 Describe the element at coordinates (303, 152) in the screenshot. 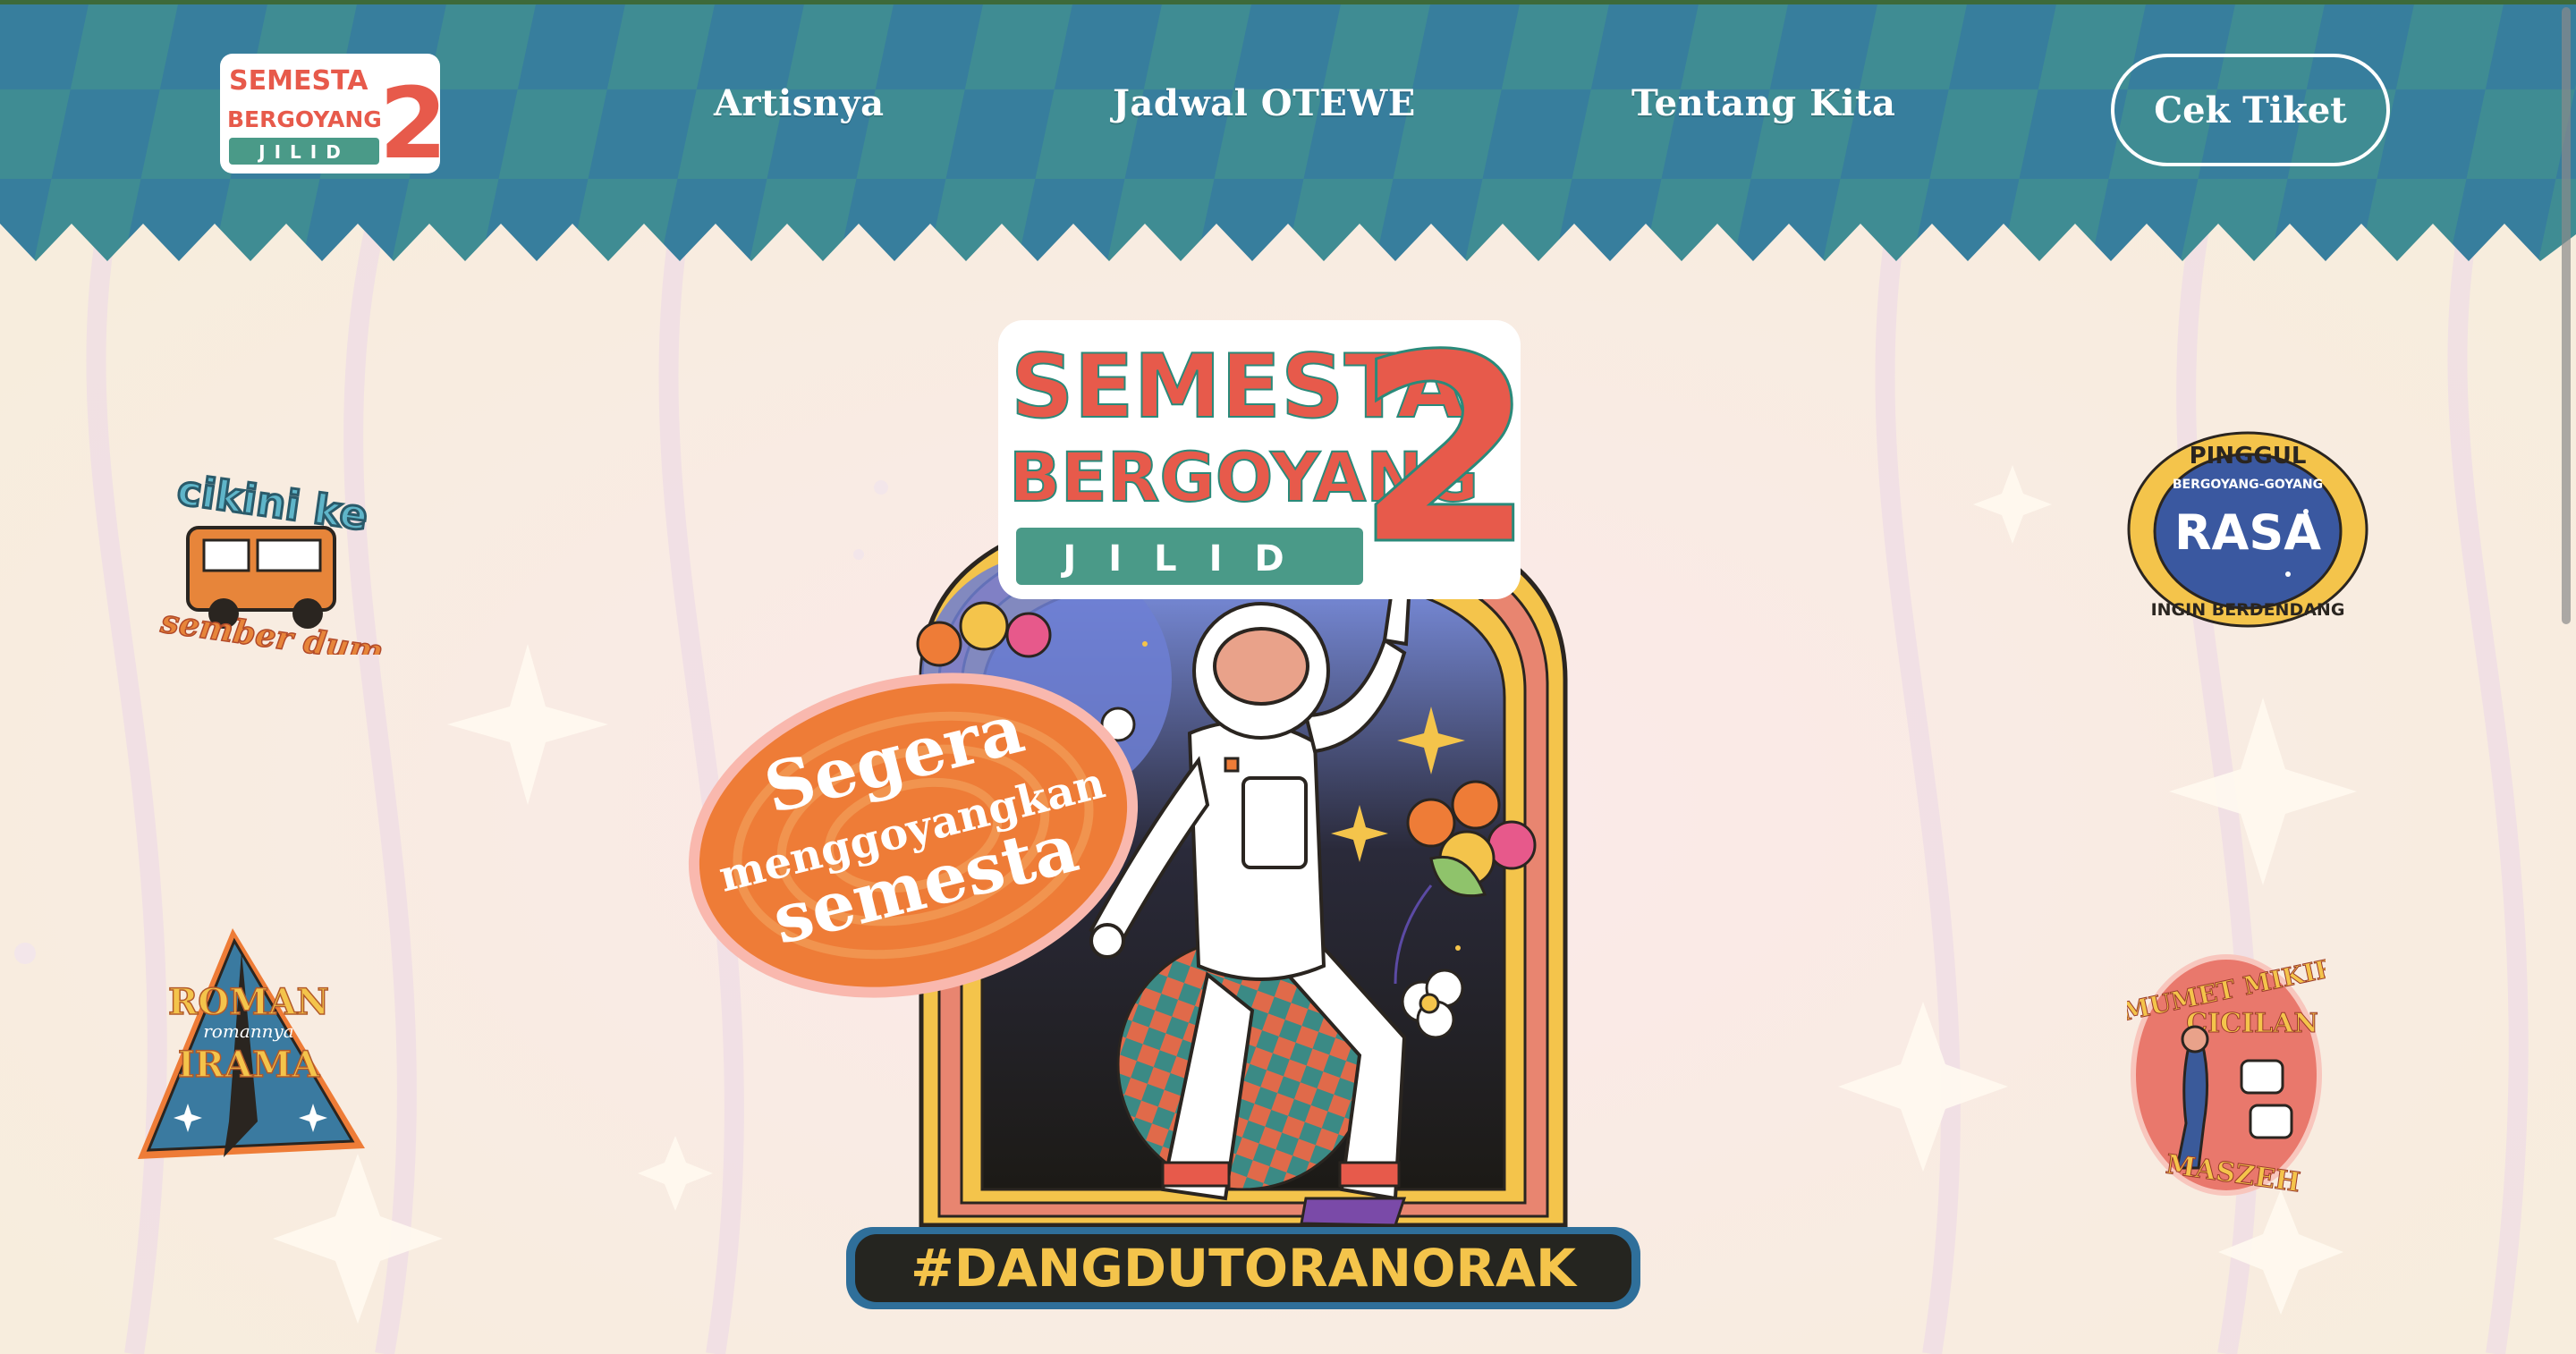

I see `logo-line-3: JILID` at that location.